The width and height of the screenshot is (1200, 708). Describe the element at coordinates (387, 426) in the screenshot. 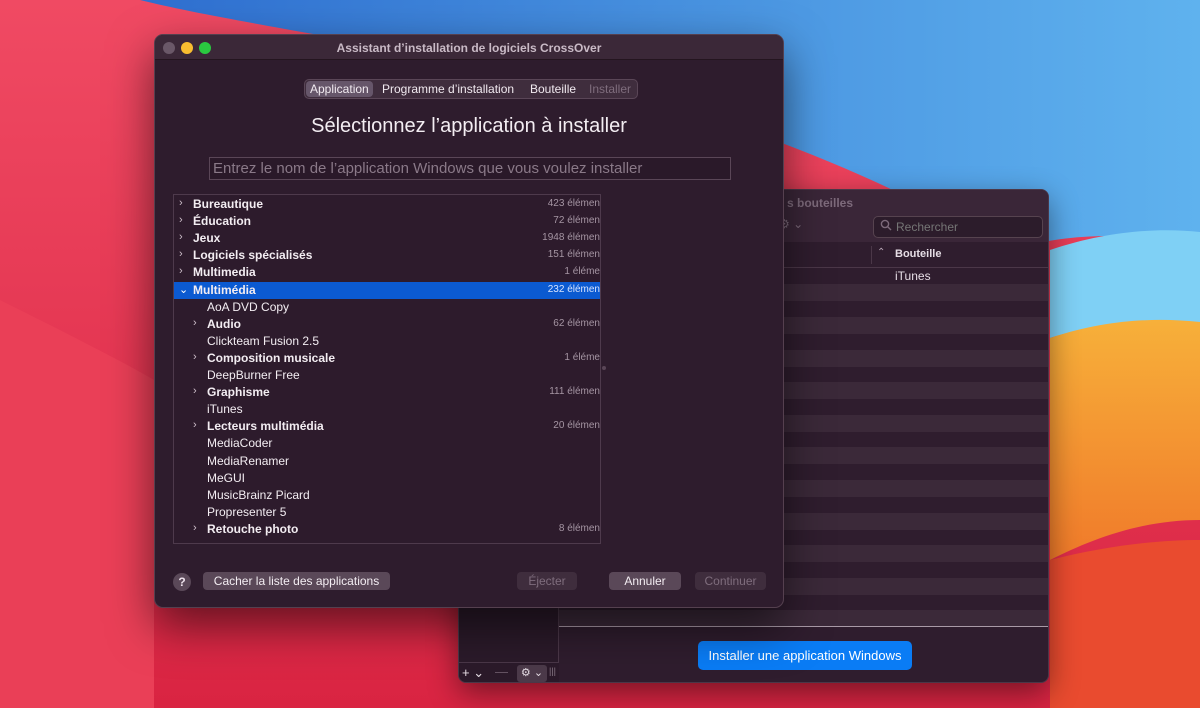

I see `tree-item-row: › Lecteurs multimédia 20 élémen` at that location.